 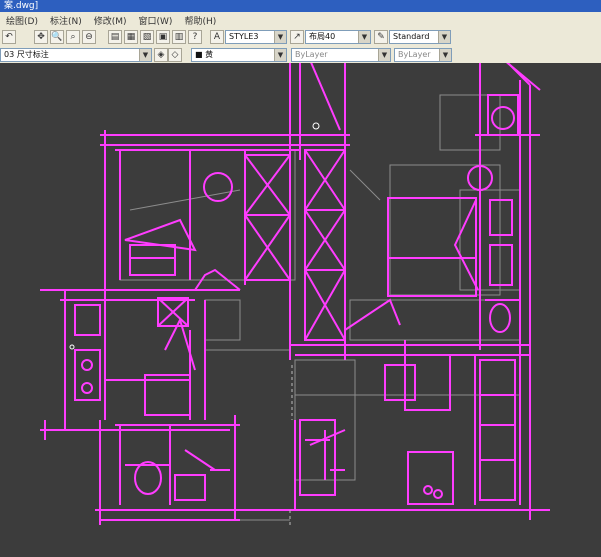 What do you see at coordinates (76, 55) in the screenshot?
I see `layer-select: 03 尺寸标注 ▼` at bounding box center [76, 55].